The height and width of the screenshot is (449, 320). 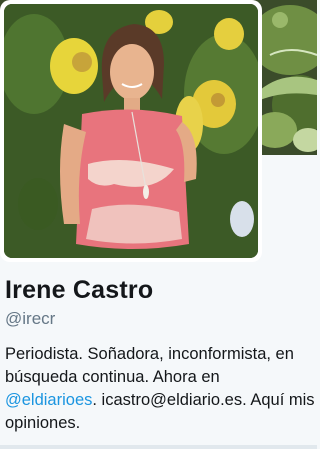 I want to click on profile-name: Irene Castro, so click(x=79, y=290).